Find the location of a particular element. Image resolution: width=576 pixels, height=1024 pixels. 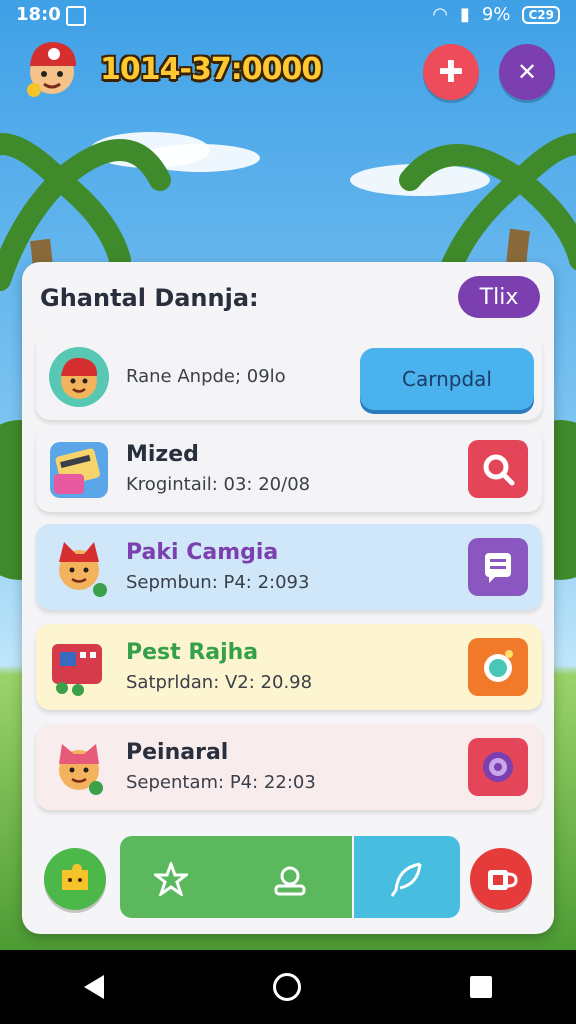

item-subtitle: Sepentam: P4: 22:03 is located at coordinates (221, 782).